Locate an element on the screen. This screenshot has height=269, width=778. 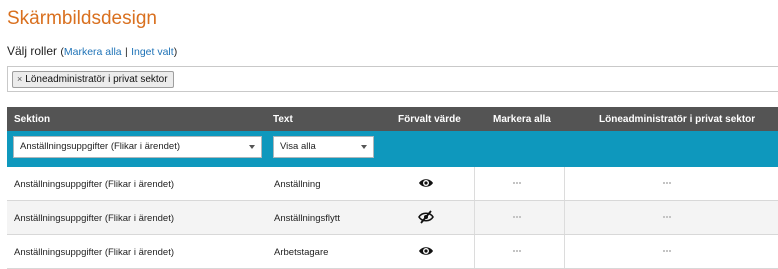
text-filter-select: Visa alla is located at coordinates (323, 147).